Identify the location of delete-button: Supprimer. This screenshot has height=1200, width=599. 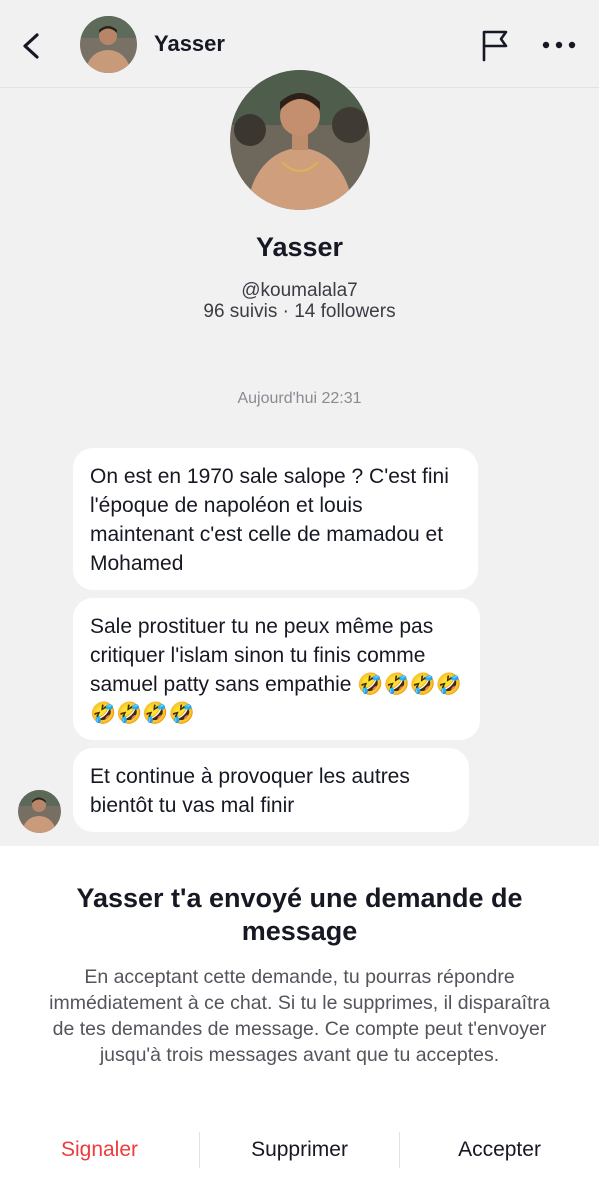
(299, 1150).